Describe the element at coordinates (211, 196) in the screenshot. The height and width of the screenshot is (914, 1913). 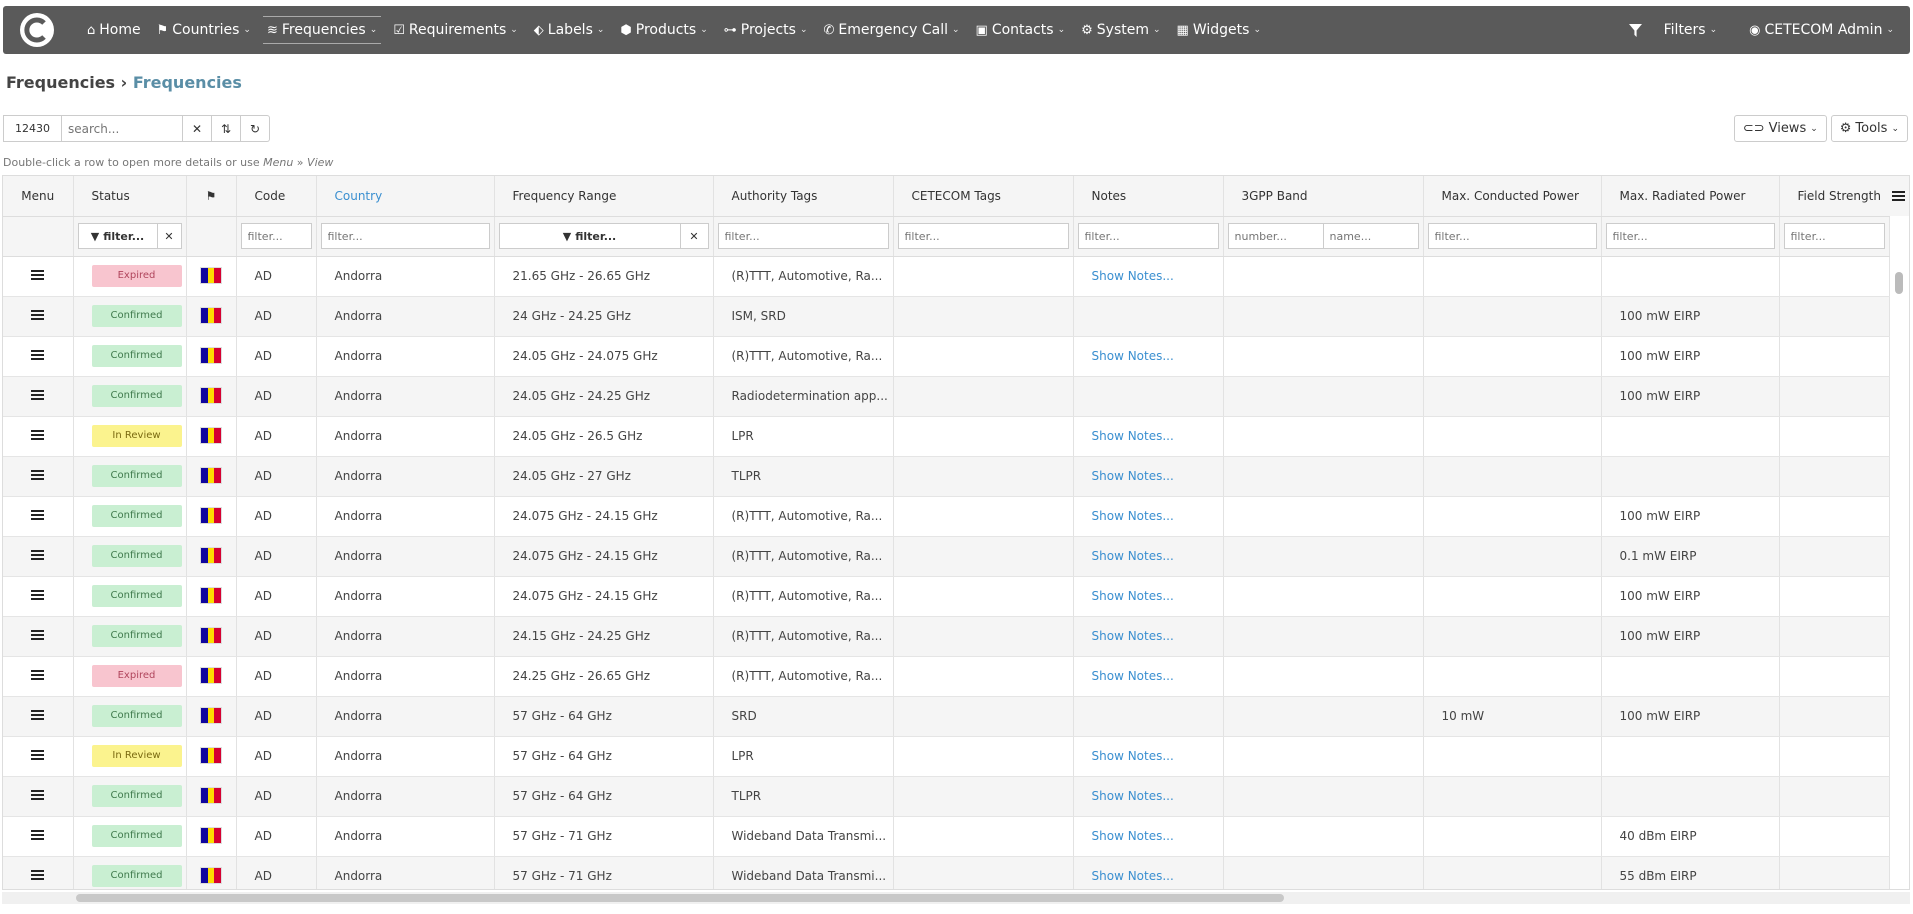
I see `column-header-flag: ⚑` at that location.